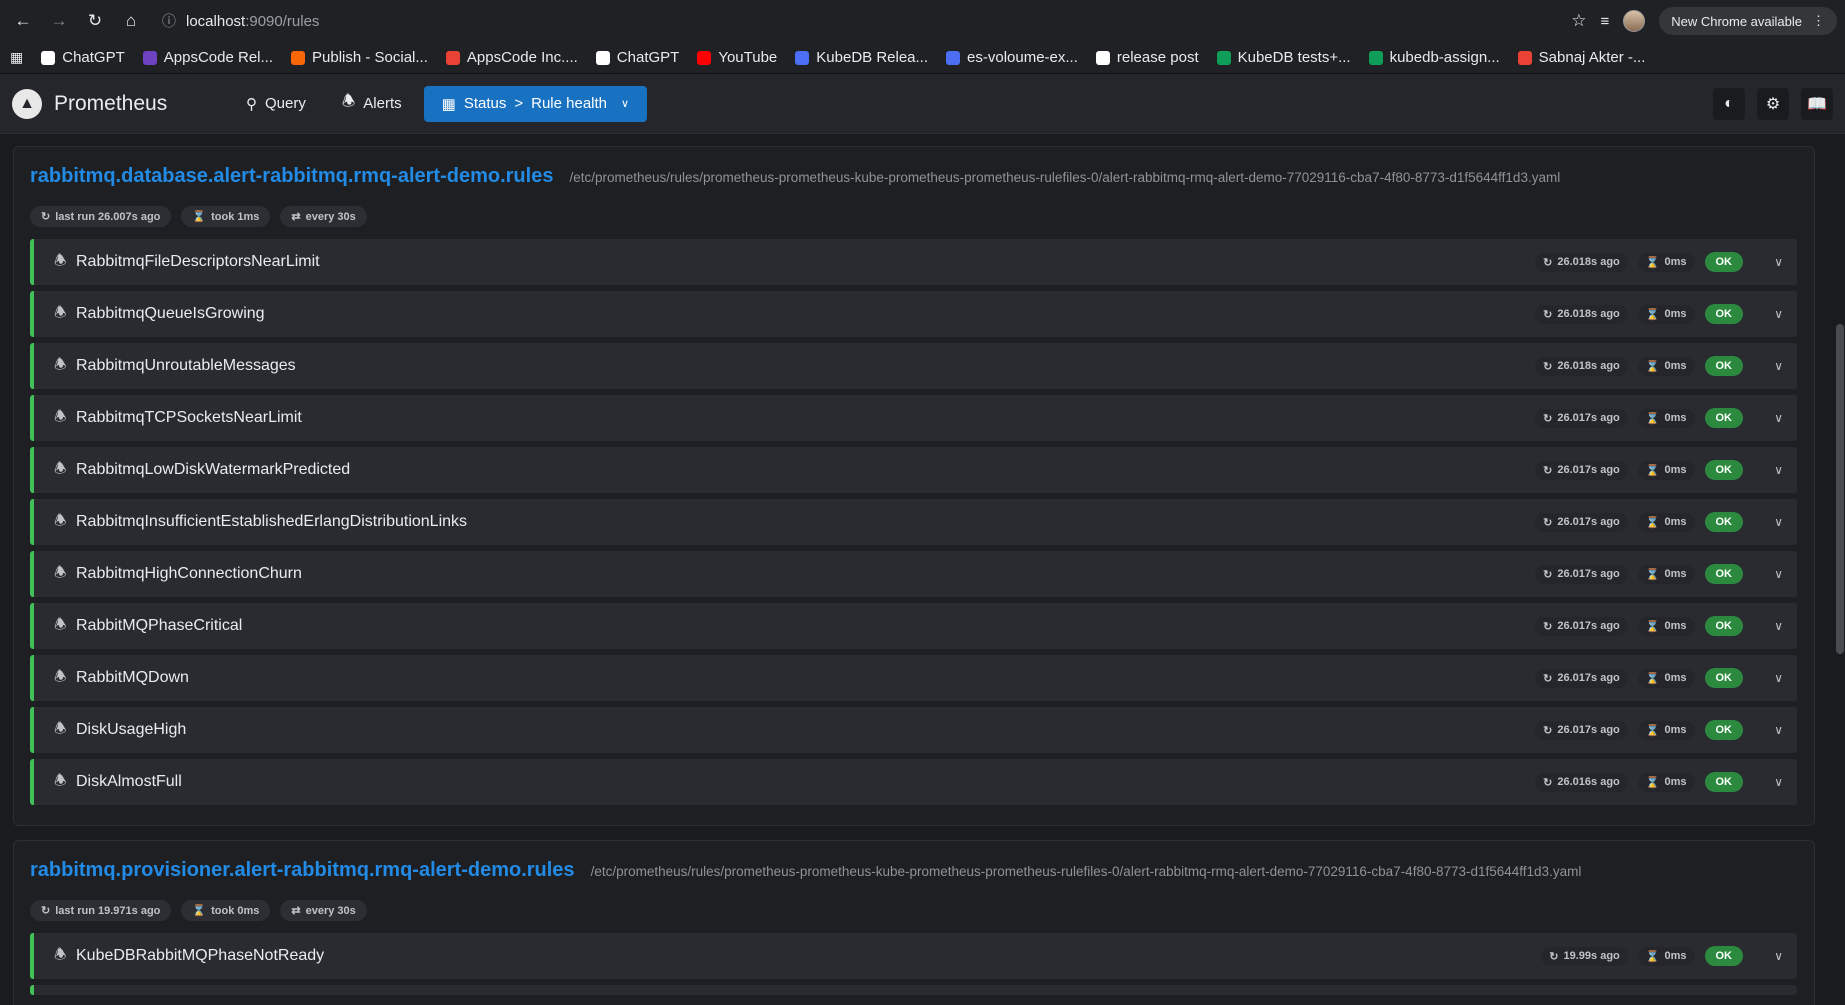 The height and width of the screenshot is (1005, 1845). Describe the element at coordinates (1584, 956) in the screenshot. I see `rule-last-eval: ↻ 19.99s ago` at that location.